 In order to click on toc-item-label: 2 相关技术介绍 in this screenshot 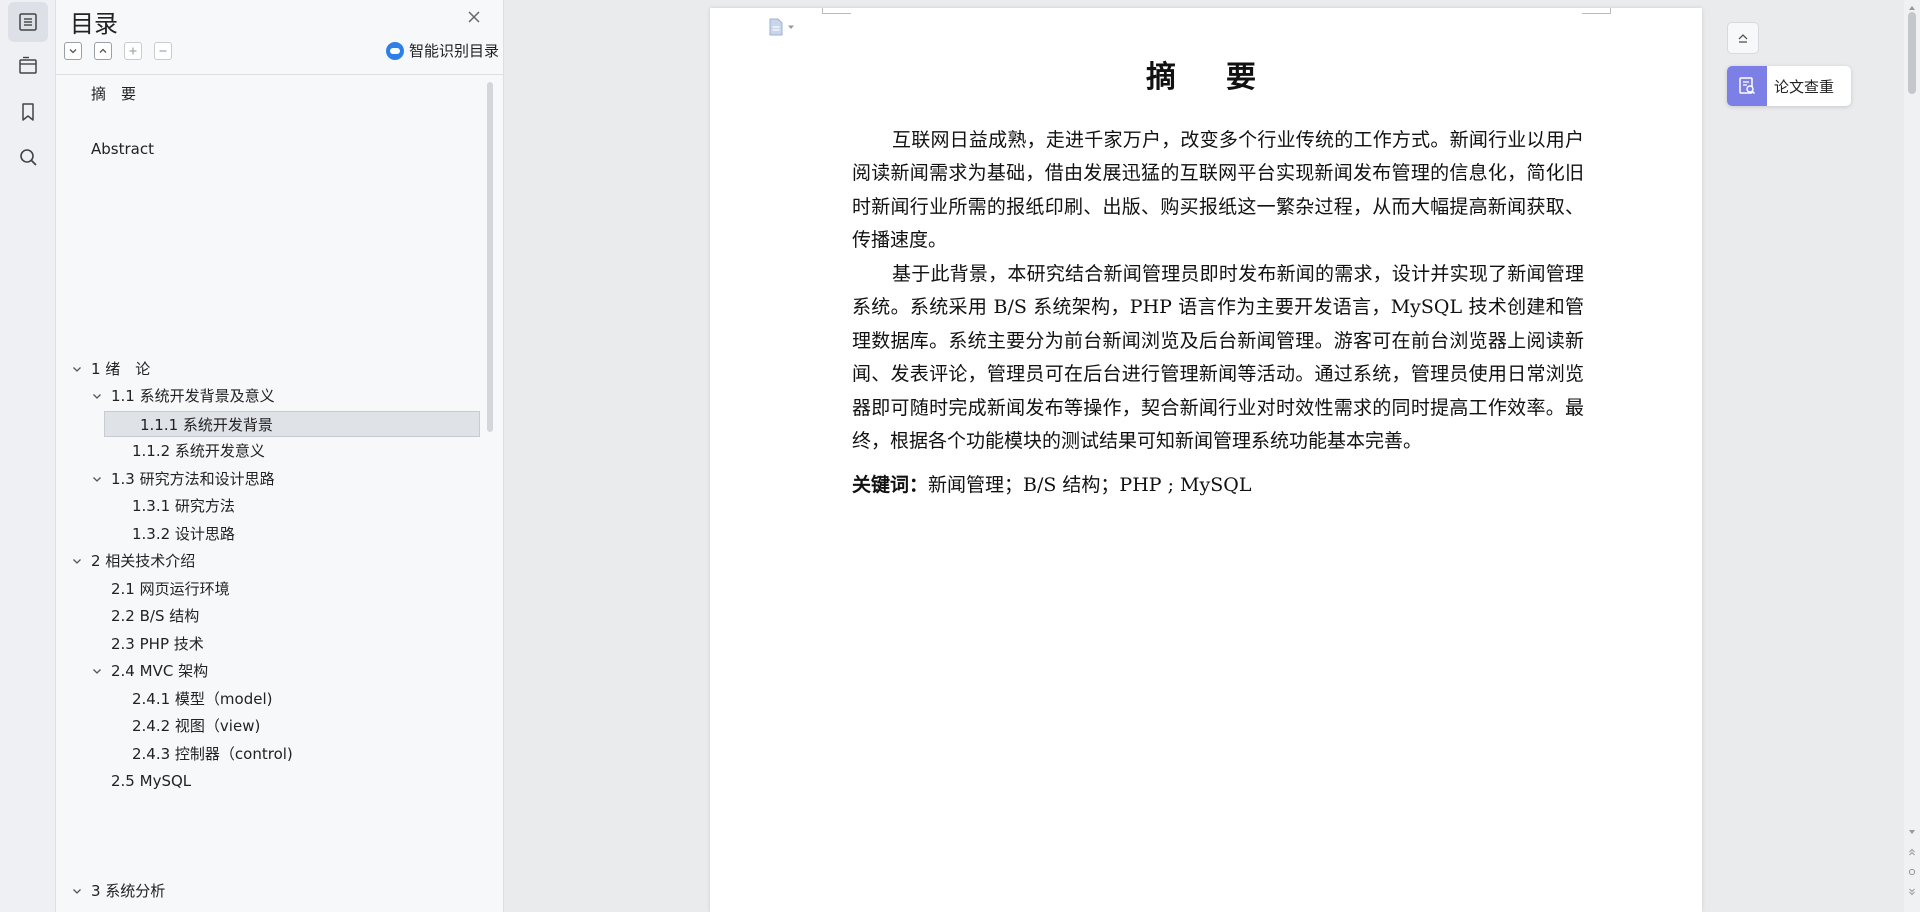, I will do `click(143, 561)`.